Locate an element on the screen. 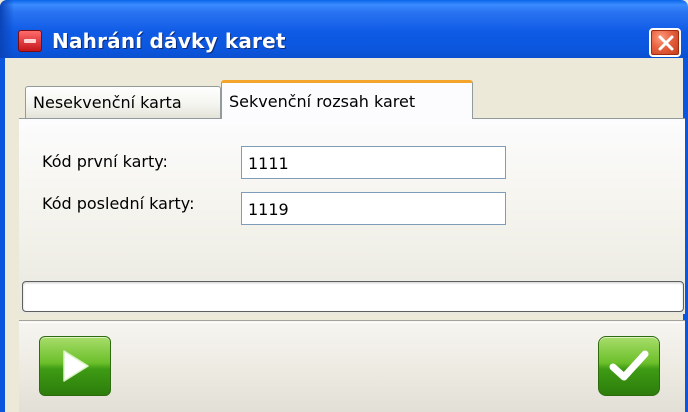  close-button is located at coordinates (665, 42).